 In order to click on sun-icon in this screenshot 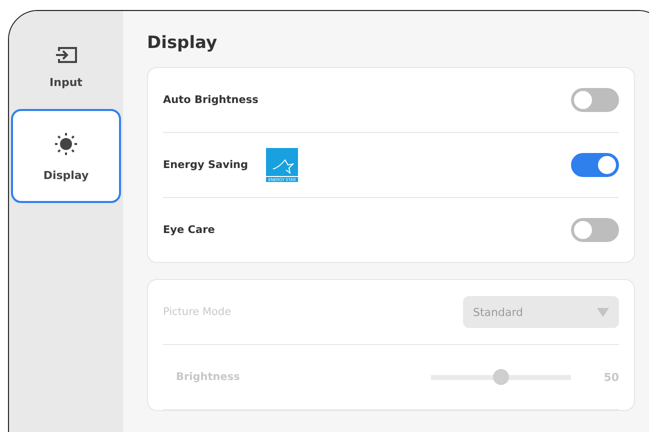, I will do `click(66, 143)`.